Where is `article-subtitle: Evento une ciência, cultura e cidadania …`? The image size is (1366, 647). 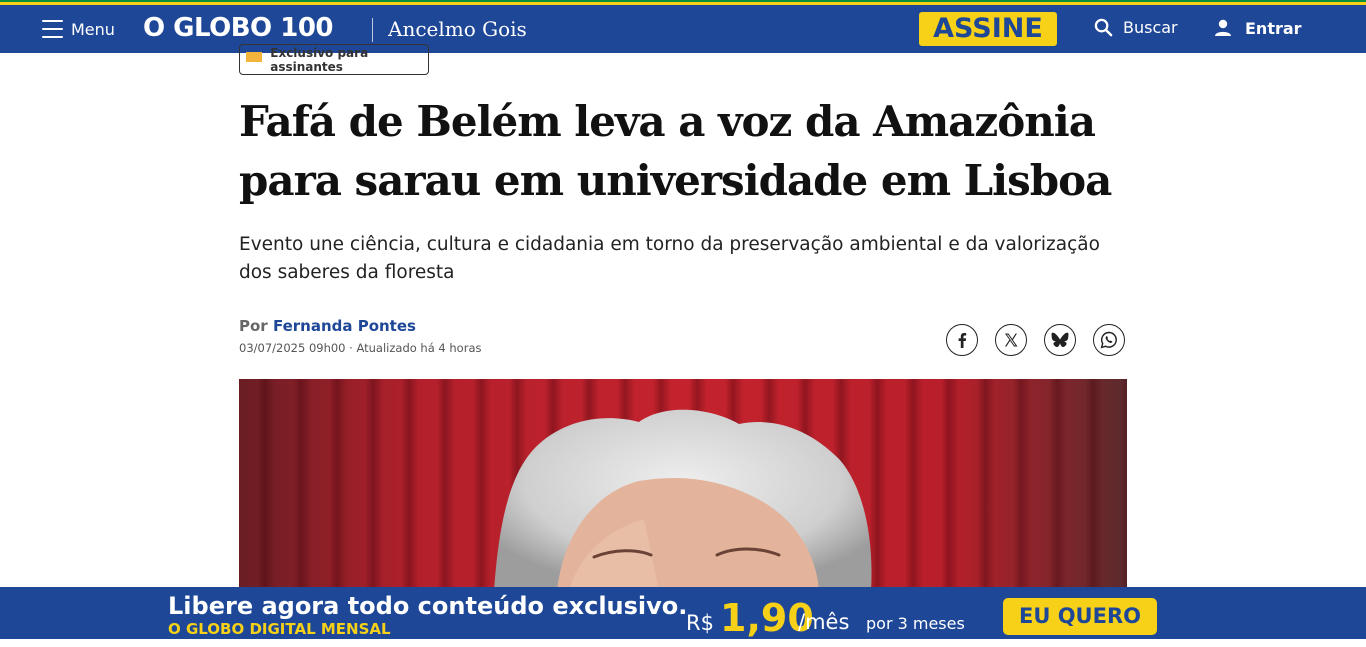
article-subtitle: Evento une ciência, cultura e cidadania … is located at coordinates (669, 258).